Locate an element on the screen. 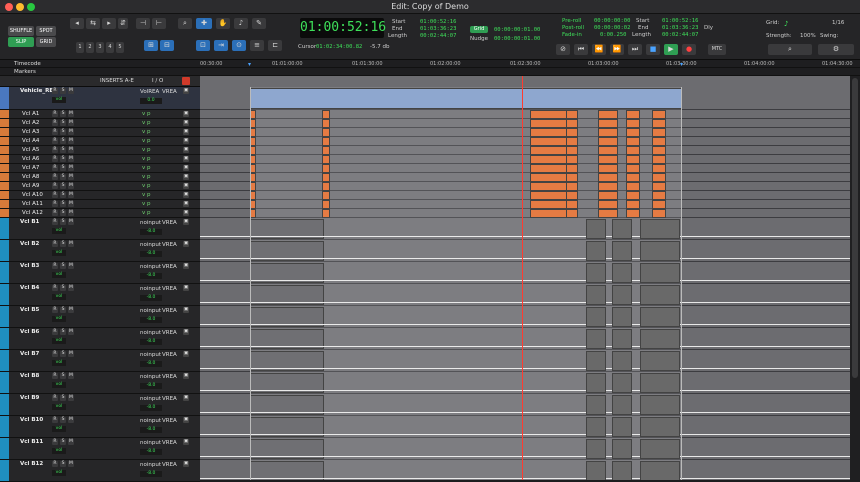  track-name: Vehicle_REA is located at coordinates (38, 91).